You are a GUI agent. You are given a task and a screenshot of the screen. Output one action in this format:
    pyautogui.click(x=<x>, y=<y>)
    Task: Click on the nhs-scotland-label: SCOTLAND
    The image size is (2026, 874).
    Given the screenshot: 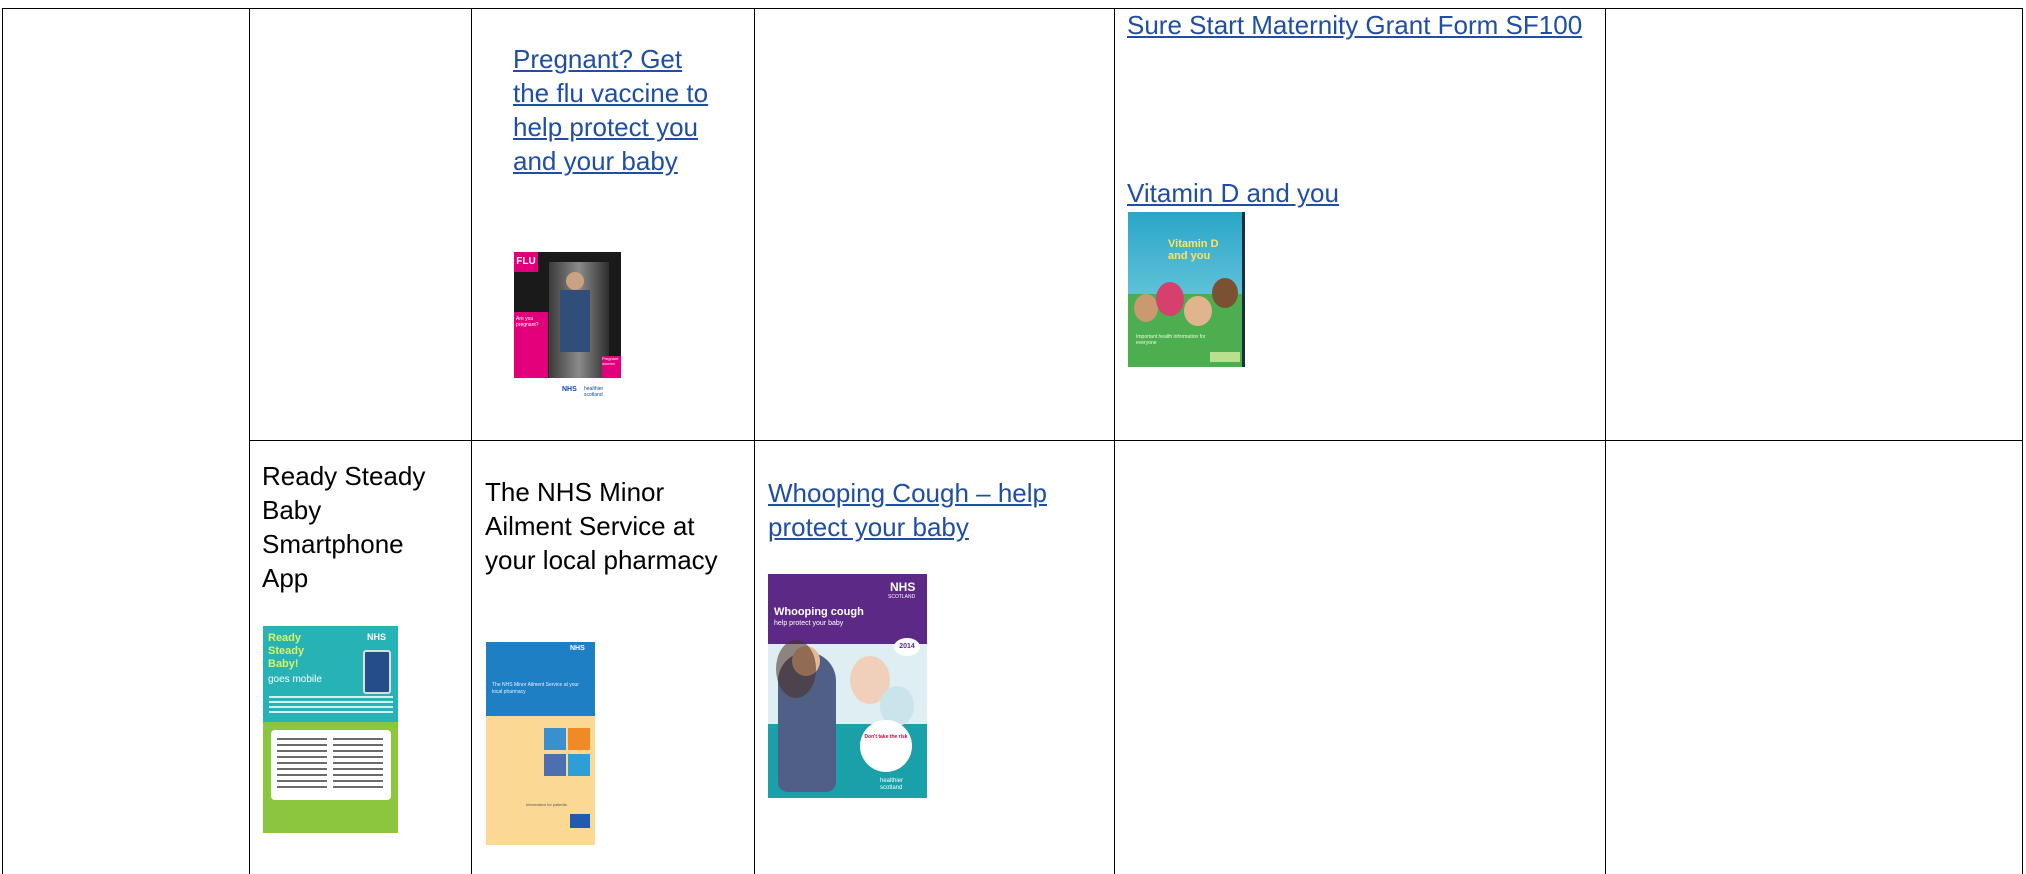 What is the action you would take?
    pyautogui.click(x=902, y=597)
    